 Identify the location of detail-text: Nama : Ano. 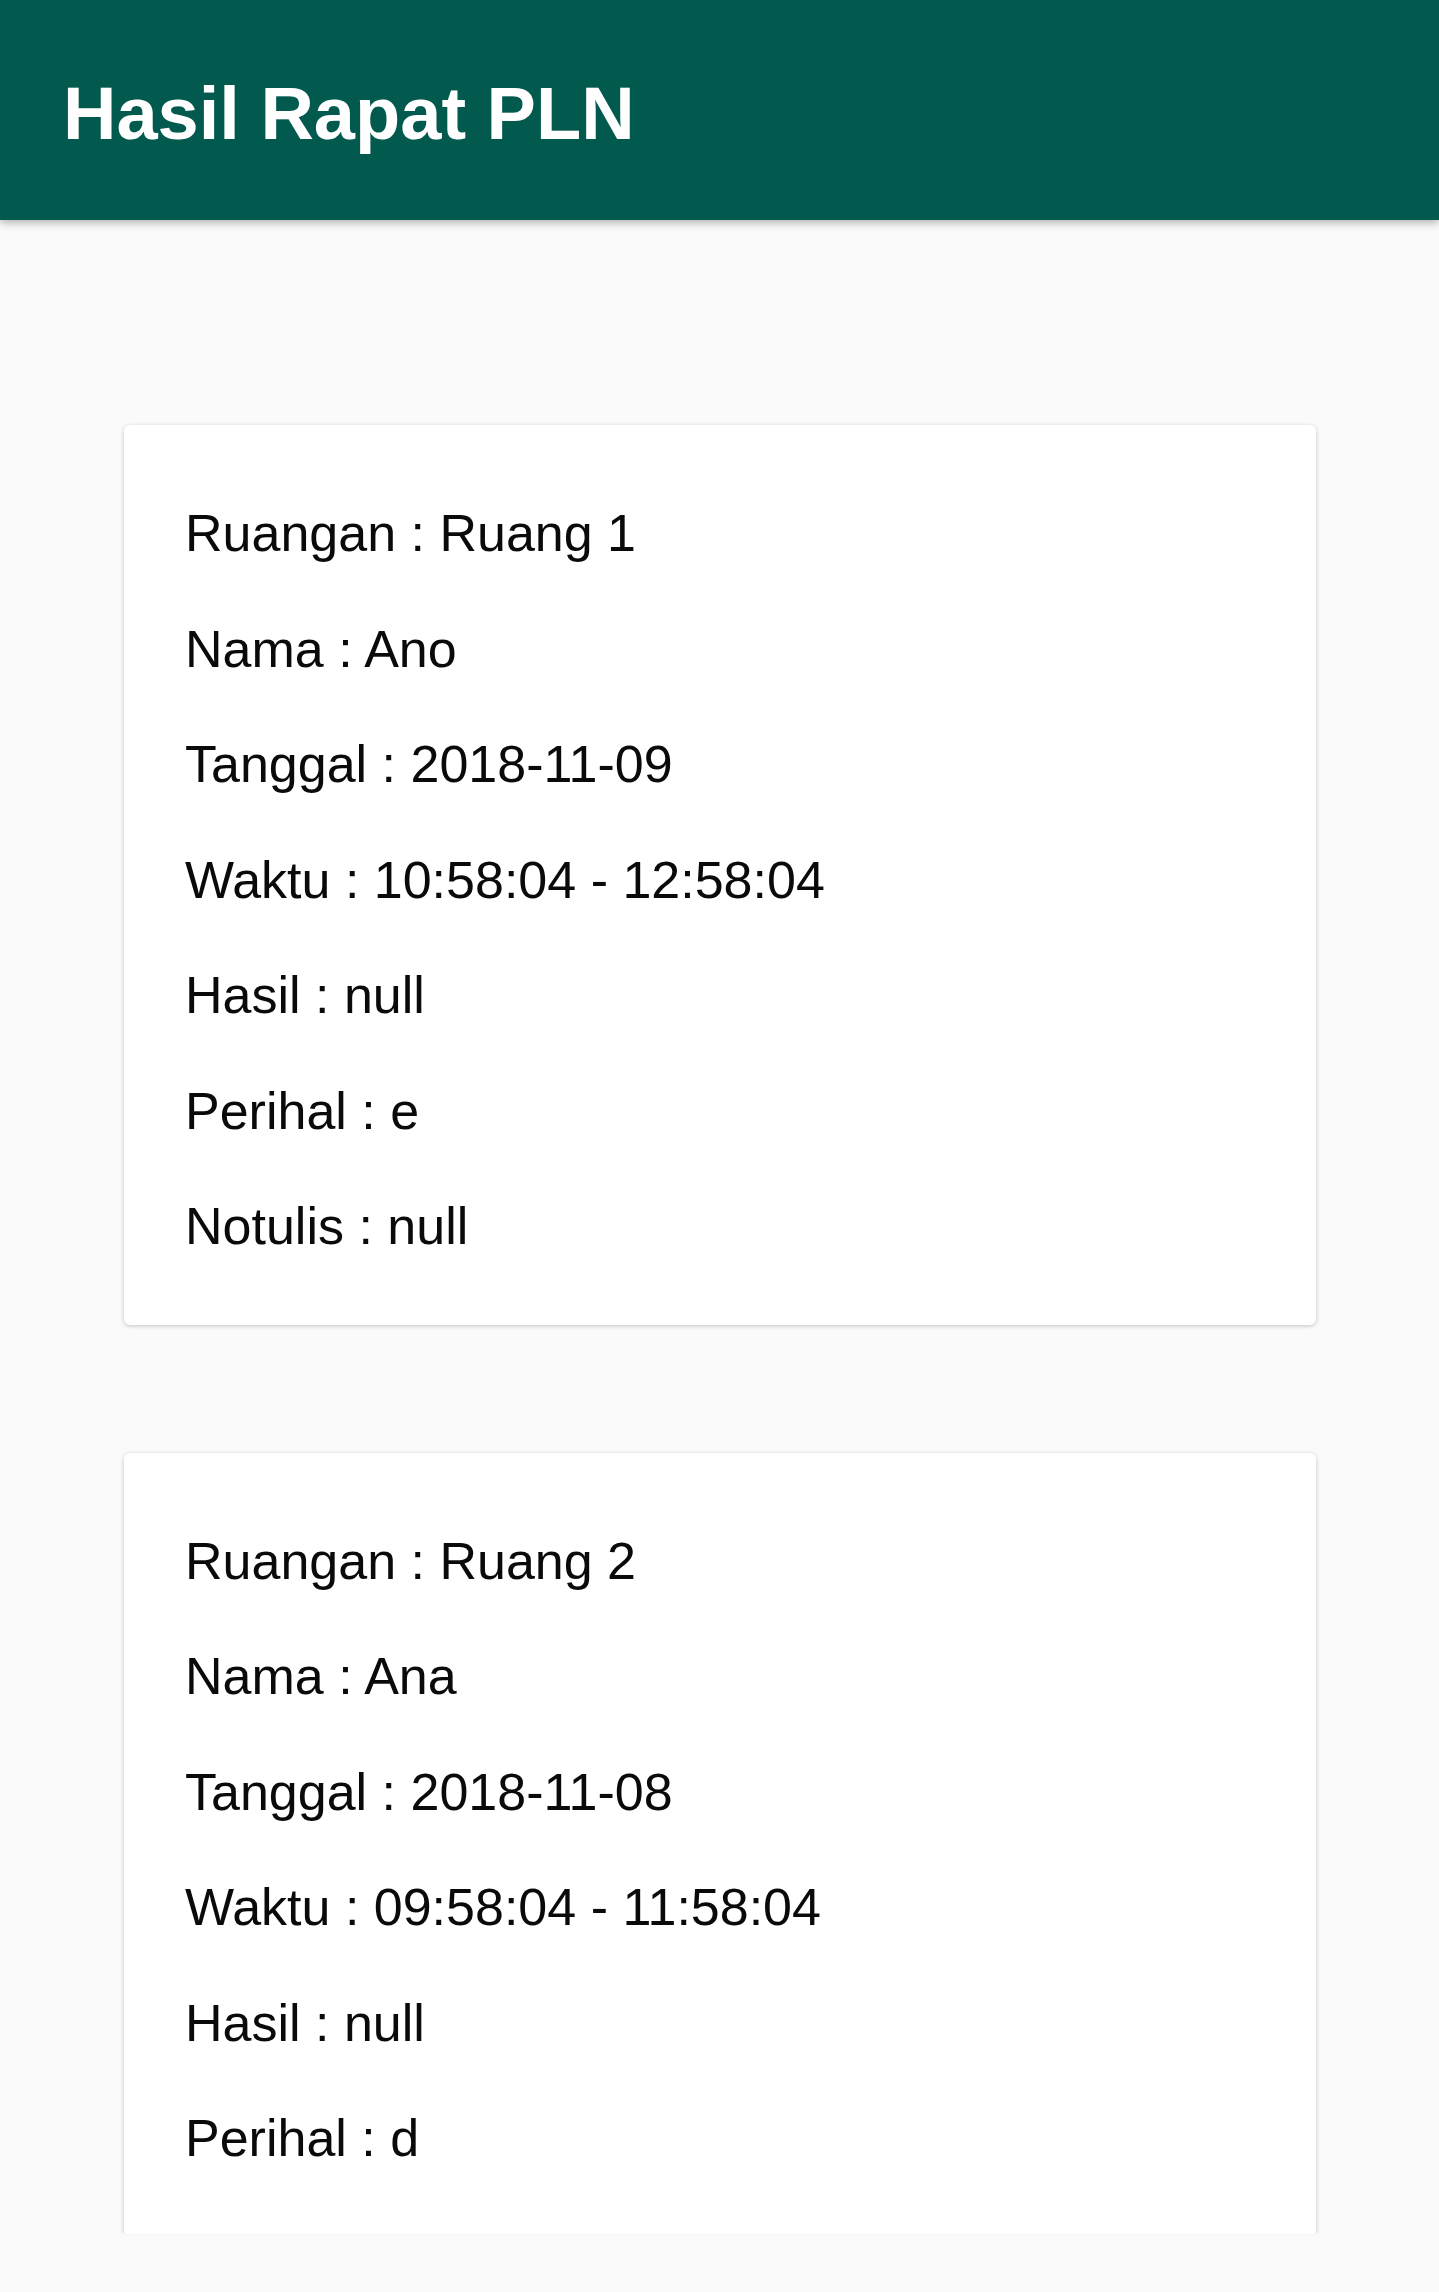
(321, 649).